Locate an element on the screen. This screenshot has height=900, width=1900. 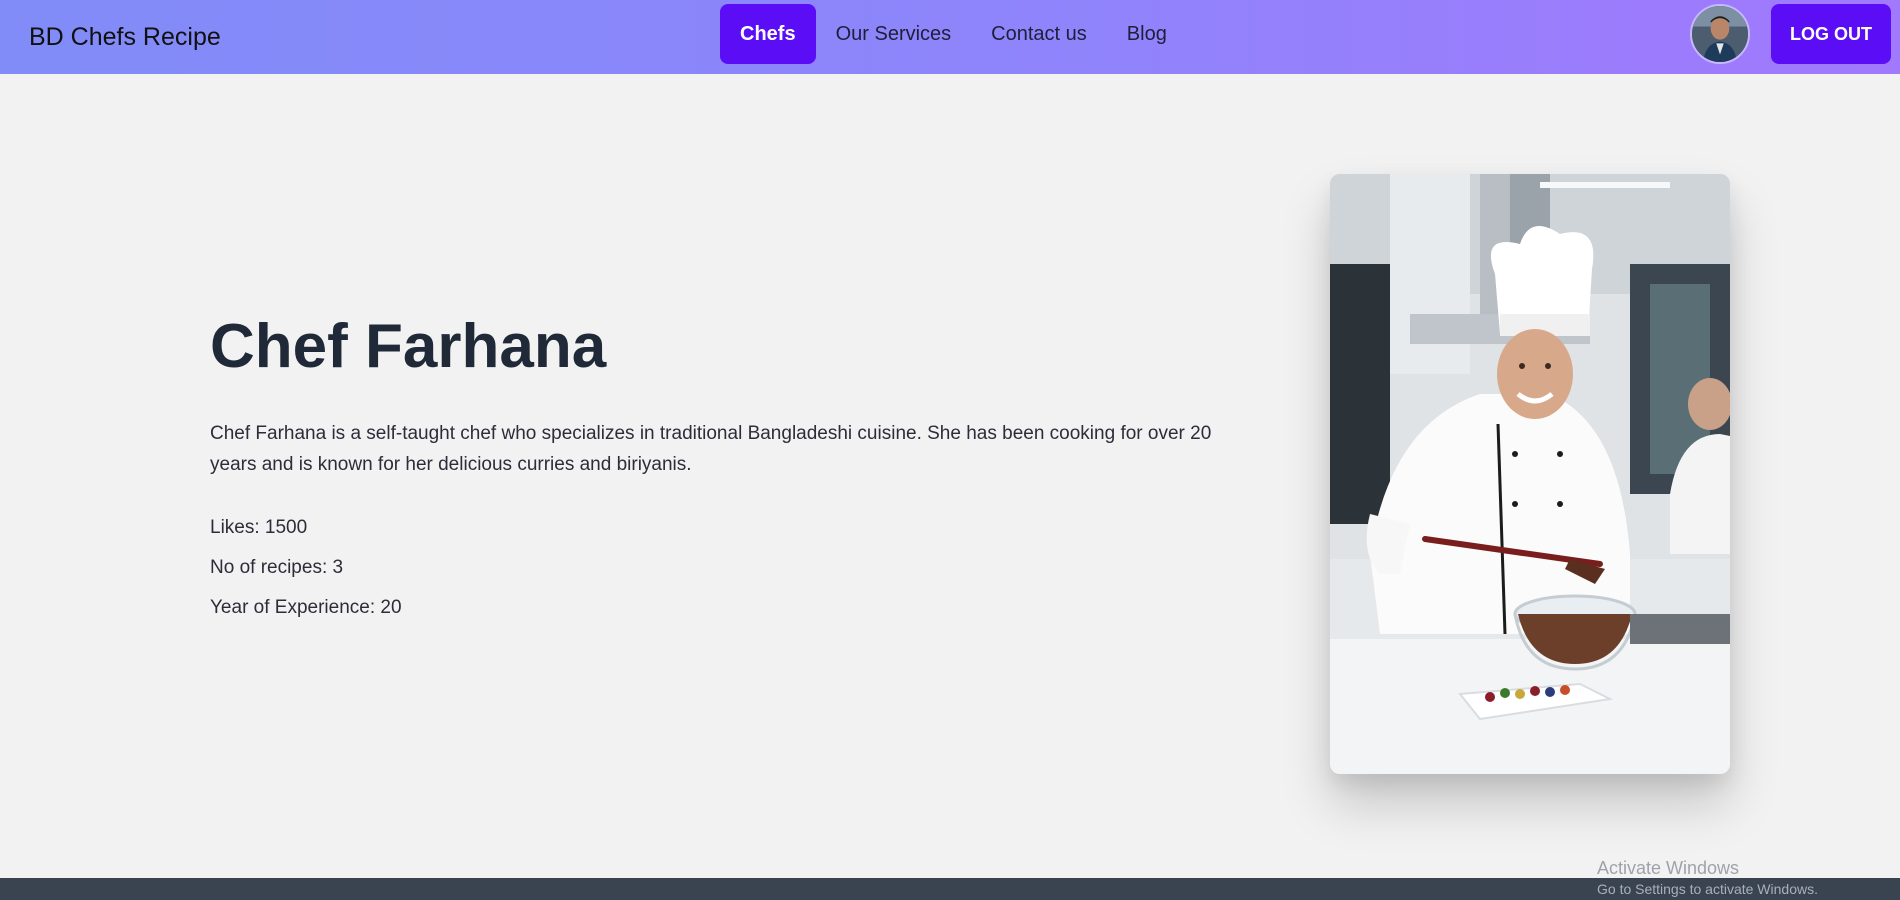
chef-likes: Likes: 1500 is located at coordinates (259, 527).